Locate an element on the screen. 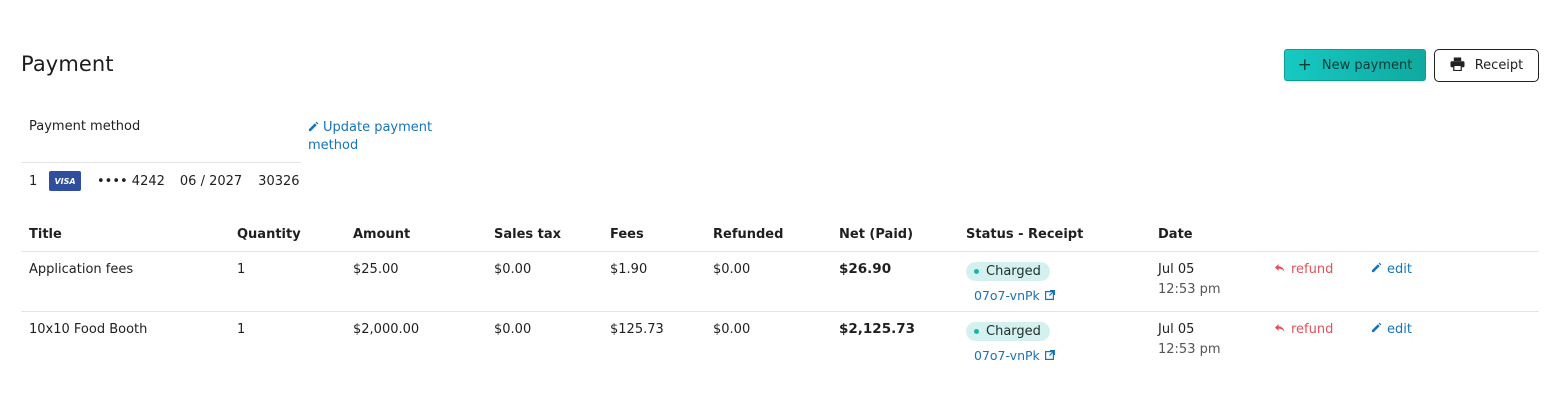 The width and height of the screenshot is (1559, 415). column-header-fees: Fees is located at coordinates (627, 234).